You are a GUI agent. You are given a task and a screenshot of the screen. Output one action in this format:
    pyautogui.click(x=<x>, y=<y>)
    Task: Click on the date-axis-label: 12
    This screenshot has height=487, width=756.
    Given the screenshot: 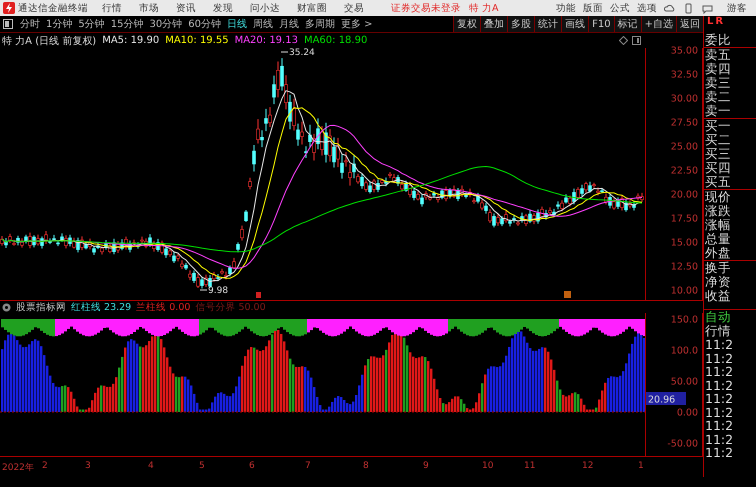 What is the action you would take?
    pyautogui.click(x=588, y=466)
    